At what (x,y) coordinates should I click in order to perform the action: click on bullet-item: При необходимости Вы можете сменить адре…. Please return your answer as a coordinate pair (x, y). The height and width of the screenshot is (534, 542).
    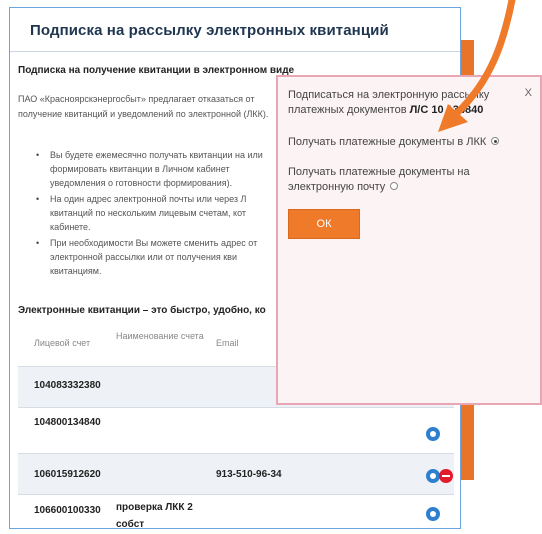
    Looking at the image, I should click on (158, 257).